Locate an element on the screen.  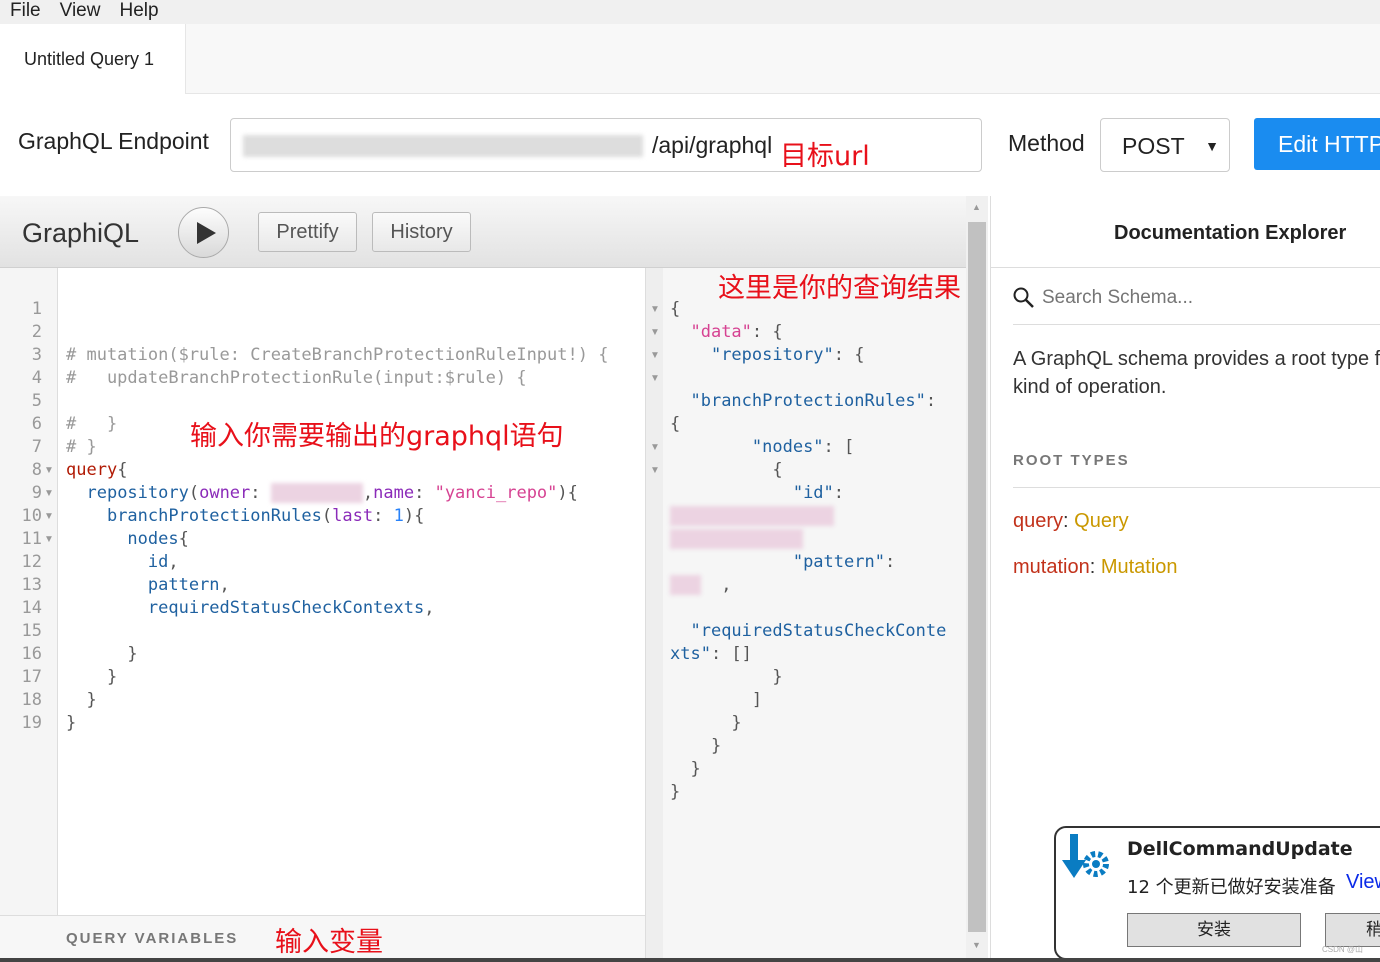
code-line: "requiredStatusCheckConte is located at coordinates (808, 631).